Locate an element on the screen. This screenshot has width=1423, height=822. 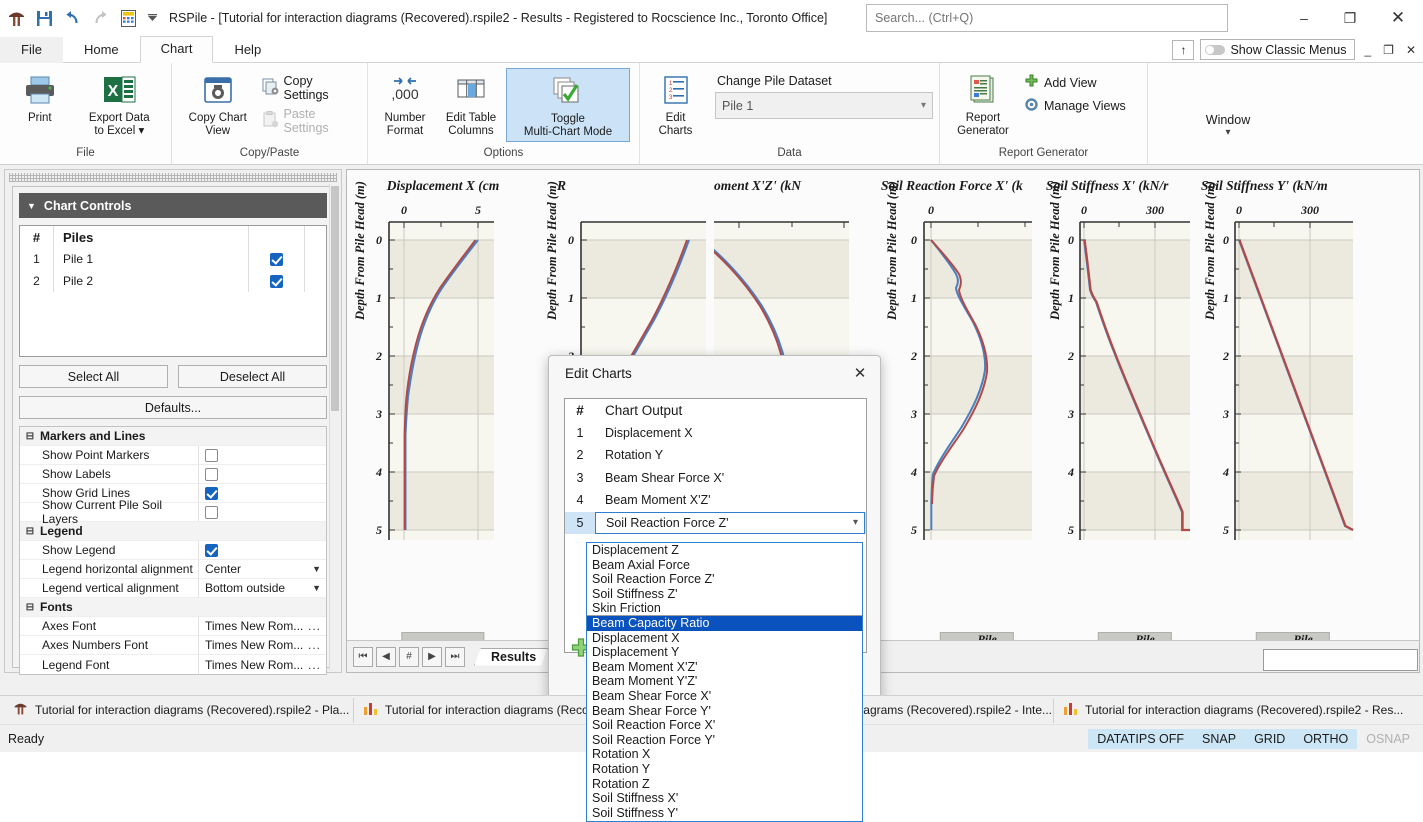
prop-value: Center ▼ is located at coordinates (262, 569).